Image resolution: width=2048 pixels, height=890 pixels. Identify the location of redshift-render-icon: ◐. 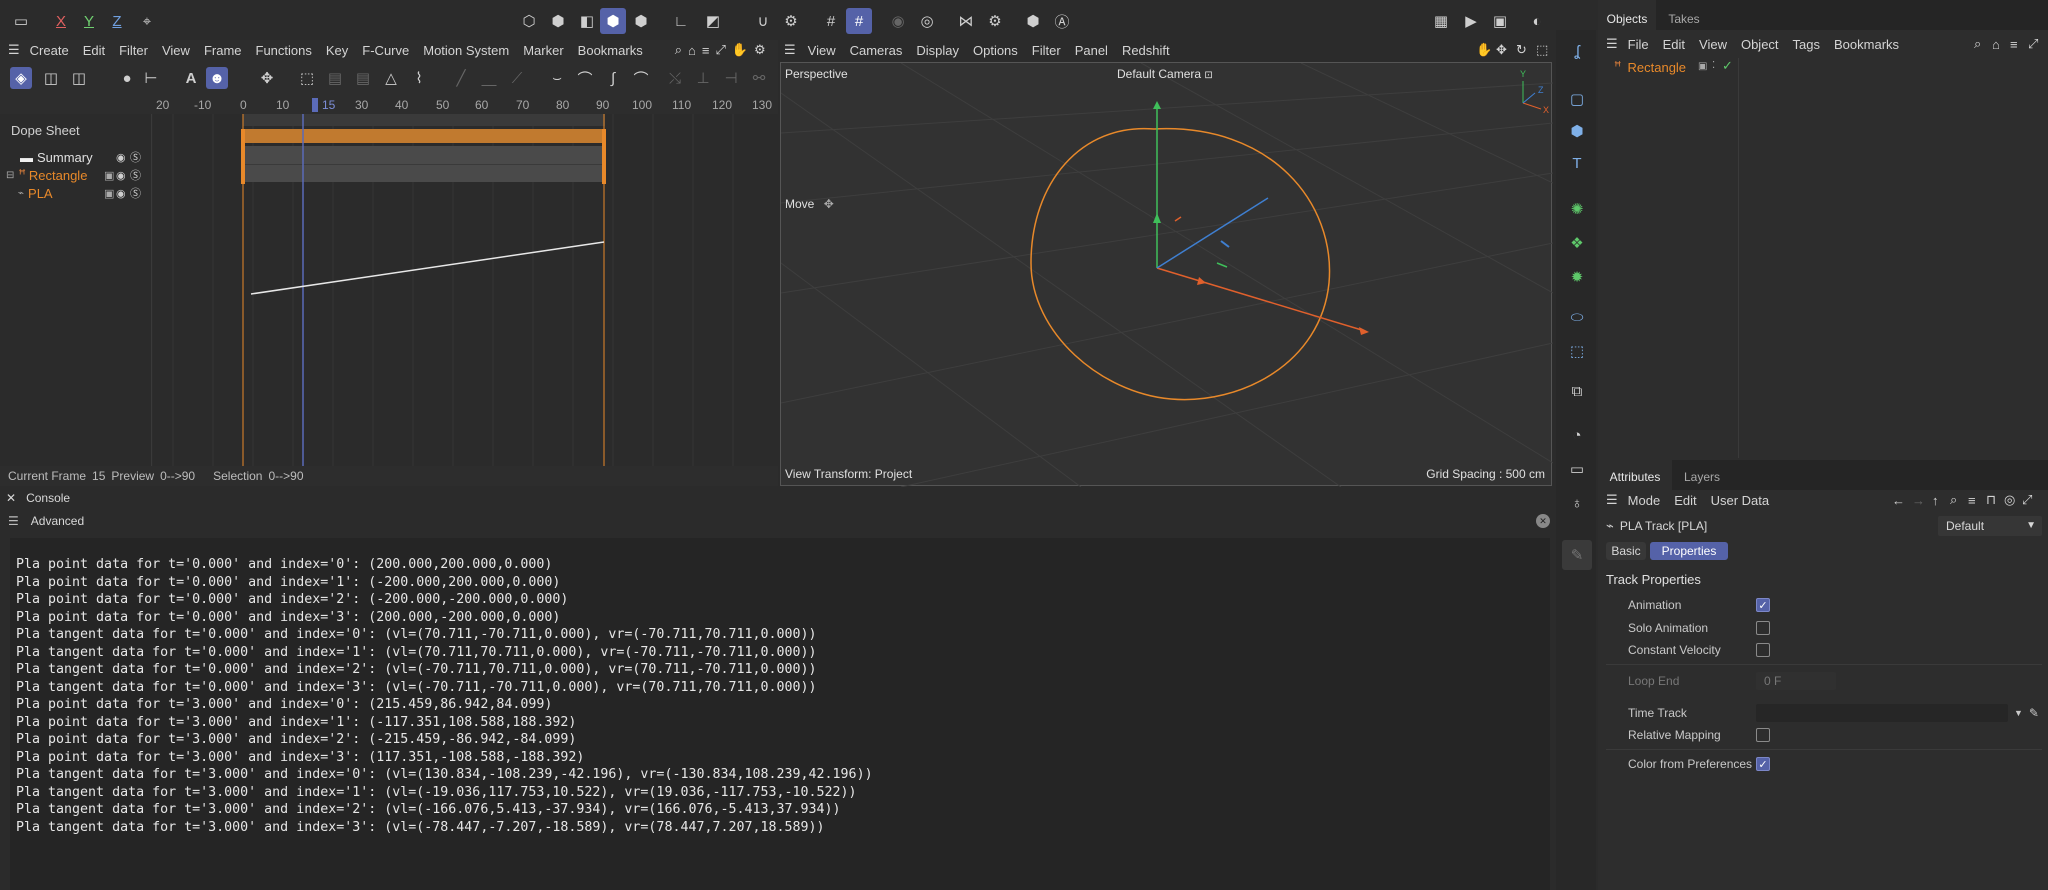
(1537, 21).